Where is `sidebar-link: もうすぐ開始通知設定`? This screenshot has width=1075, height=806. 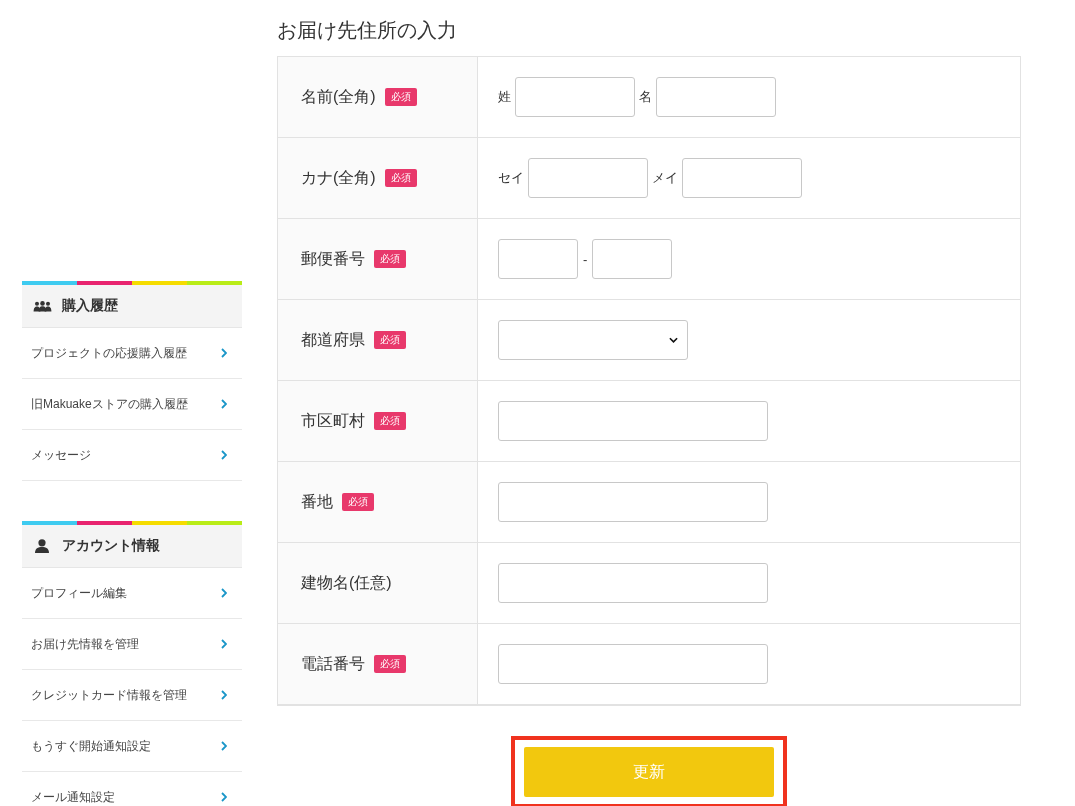
sidebar-link: もうすぐ開始通知設定 is located at coordinates (132, 746).